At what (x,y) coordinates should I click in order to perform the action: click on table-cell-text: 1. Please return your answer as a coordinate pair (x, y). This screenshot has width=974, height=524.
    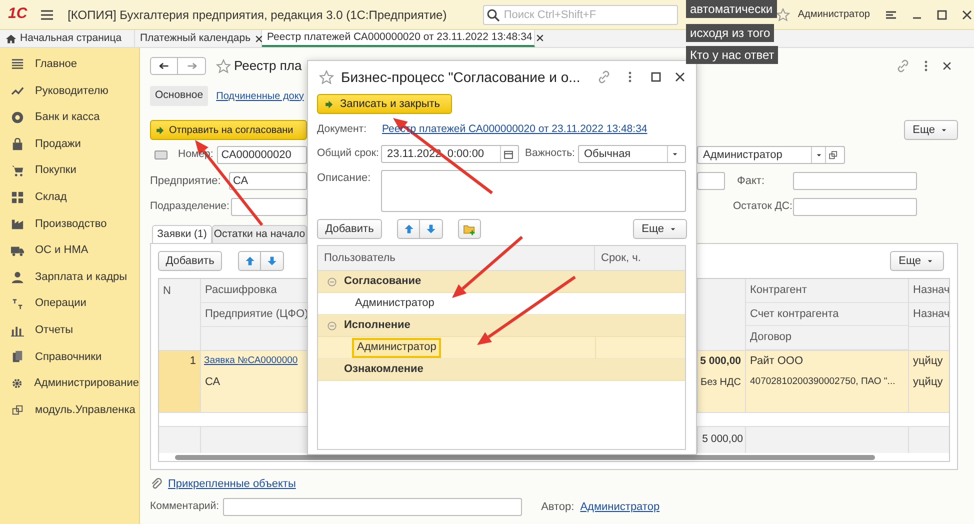
    Looking at the image, I should click on (192, 362).